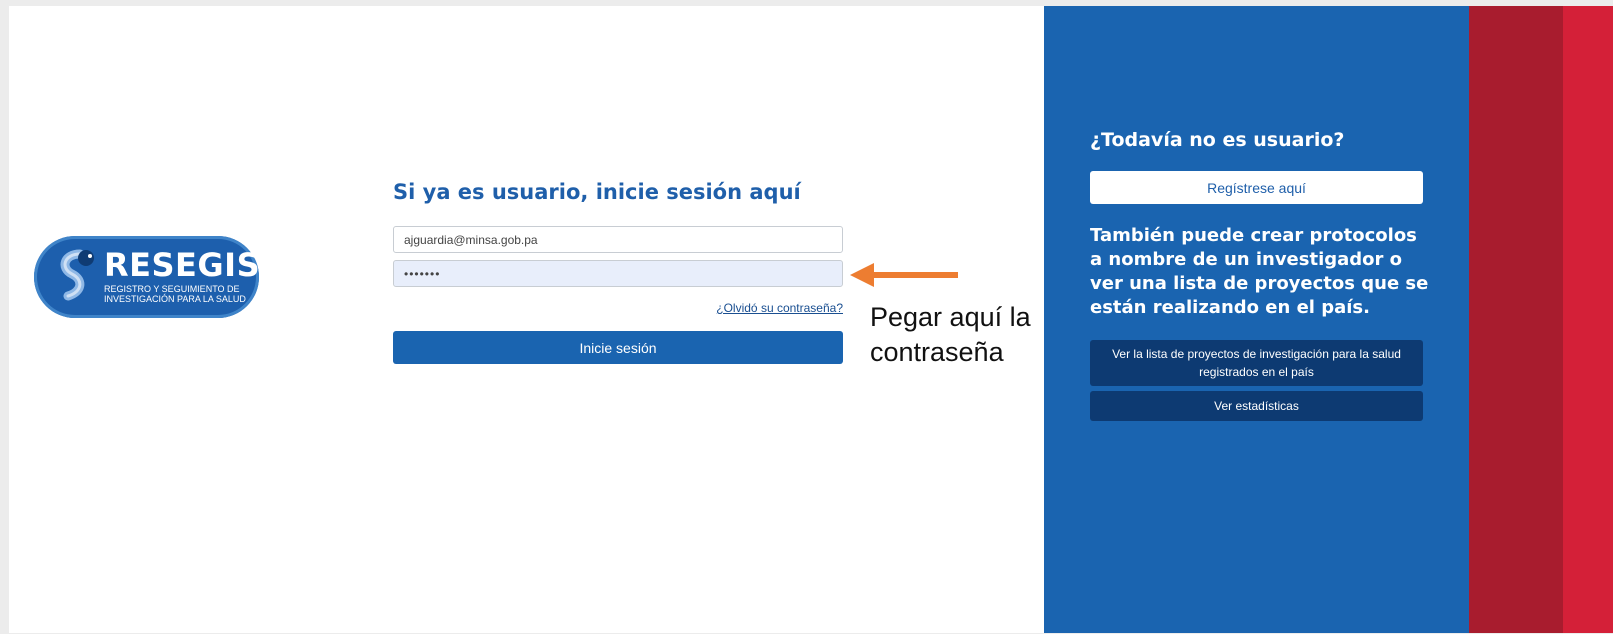 This screenshot has width=1613, height=634. Describe the element at coordinates (77, 275) in the screenshot. I see `caduceus-logo-icon` at that location.